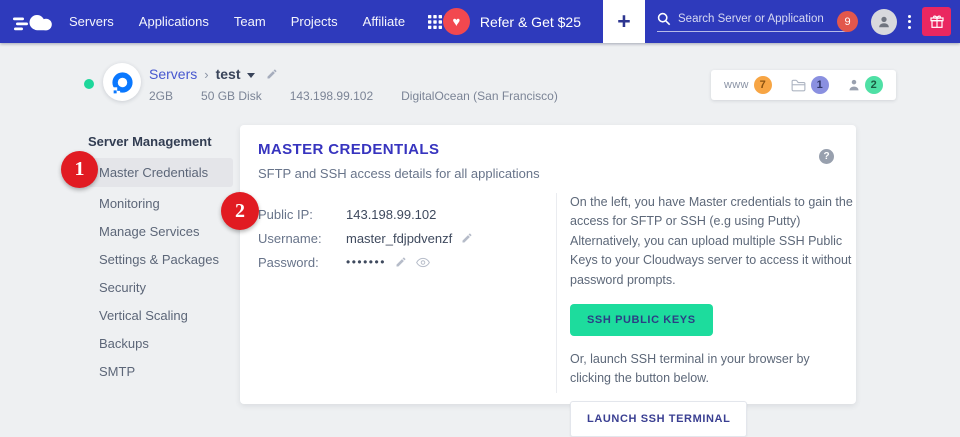 The width and height of the screenshot is (960, 437). Describe the element at coordinates (314, 21) in the screenshot. I see `nav-item-projects: Projects` at that location.